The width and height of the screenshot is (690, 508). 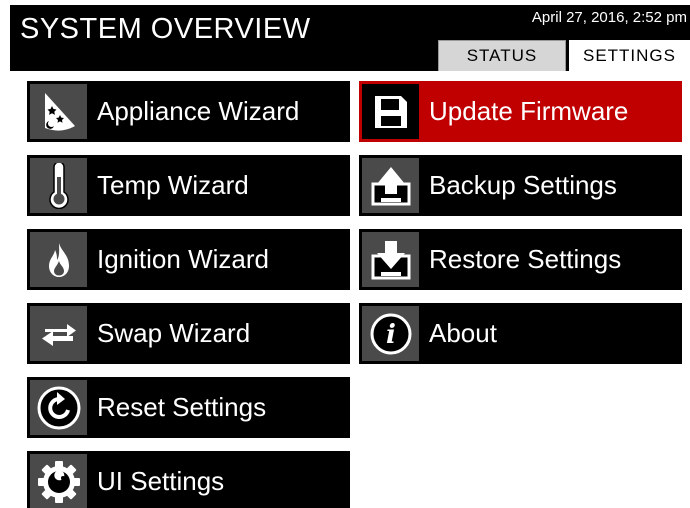 I want to click on tab-settings: SETTINGS, so click(x=629, y=55).